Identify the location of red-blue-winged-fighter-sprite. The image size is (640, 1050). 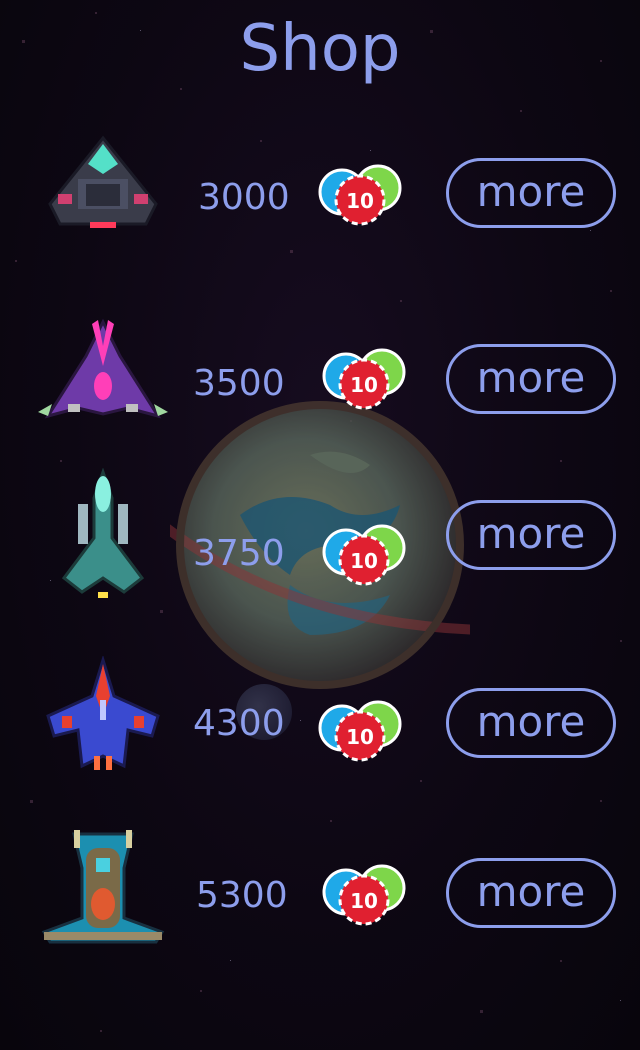
(103, 721).